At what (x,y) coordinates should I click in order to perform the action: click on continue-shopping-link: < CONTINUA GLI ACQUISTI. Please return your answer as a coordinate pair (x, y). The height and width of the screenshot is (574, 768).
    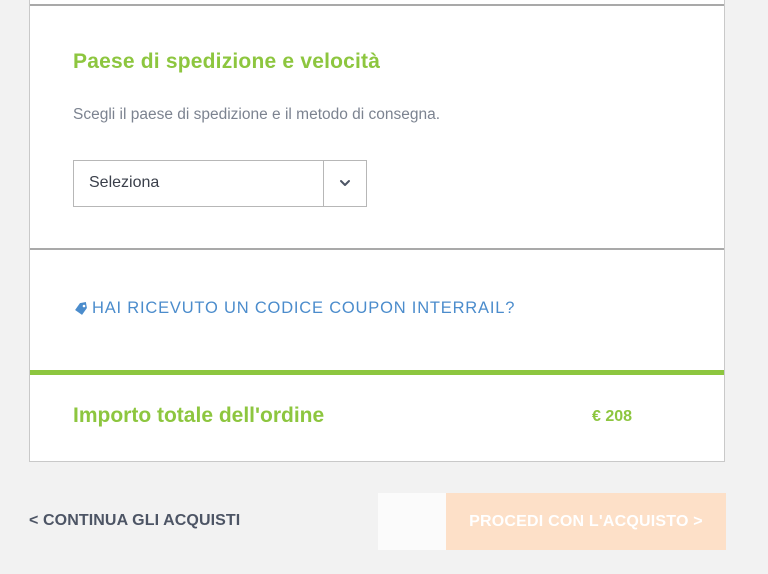
    Looking at the image, I should click on (134, 521).